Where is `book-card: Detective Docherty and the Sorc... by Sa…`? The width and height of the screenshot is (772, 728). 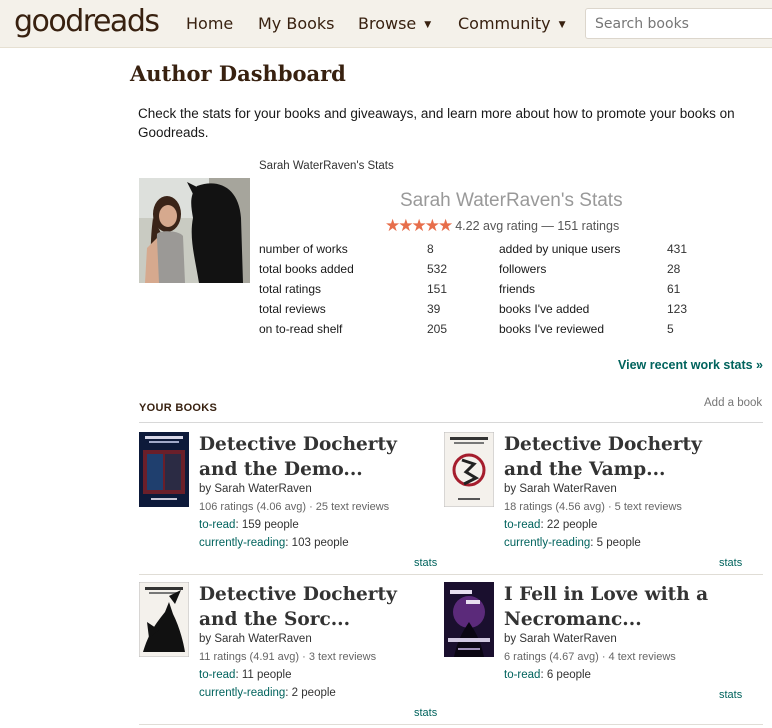 book-card: Detective Docherty and the Sorc... by Sa… is located at coordinates (289, 654).